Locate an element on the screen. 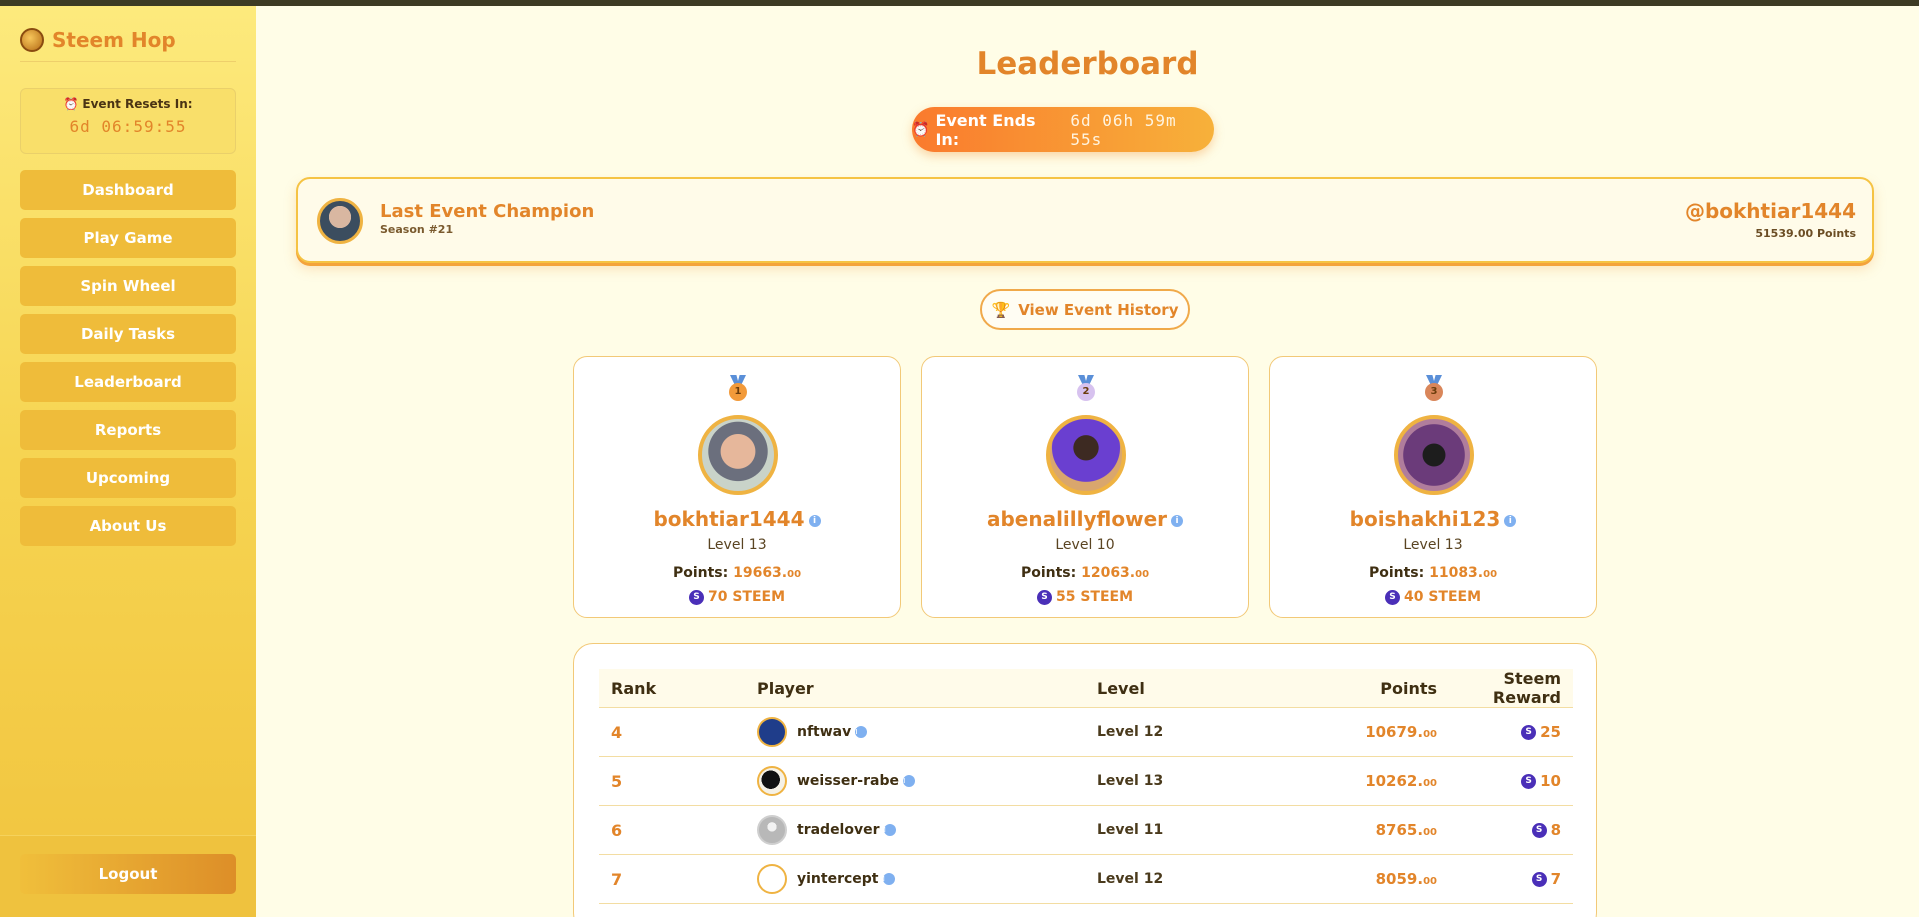 This screenshot has height=917, width=1919. nav-reports: Reports is located at coordinates (128, 430).